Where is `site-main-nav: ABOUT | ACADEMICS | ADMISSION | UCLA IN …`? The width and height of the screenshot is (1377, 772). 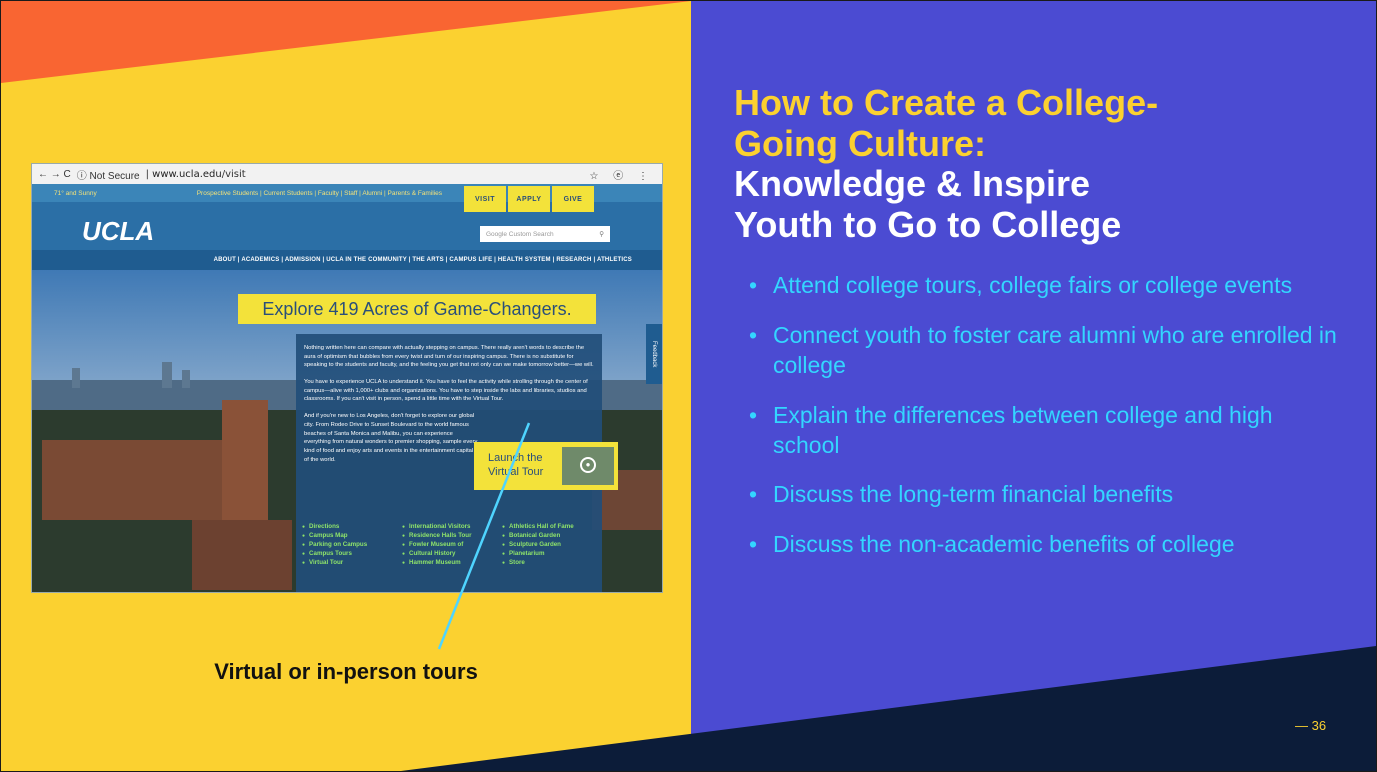
site-main-nav: ABOUT | ACADEMICS | ADMISSION | UCLA IN … is located at coordinates (347, 260).